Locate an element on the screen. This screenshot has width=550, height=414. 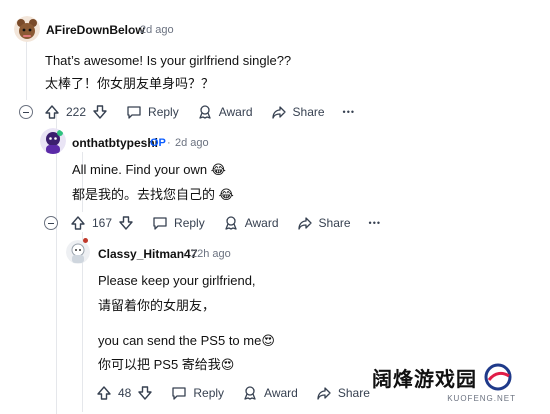
vote-group: 222 is located at coordinates (76, 112).